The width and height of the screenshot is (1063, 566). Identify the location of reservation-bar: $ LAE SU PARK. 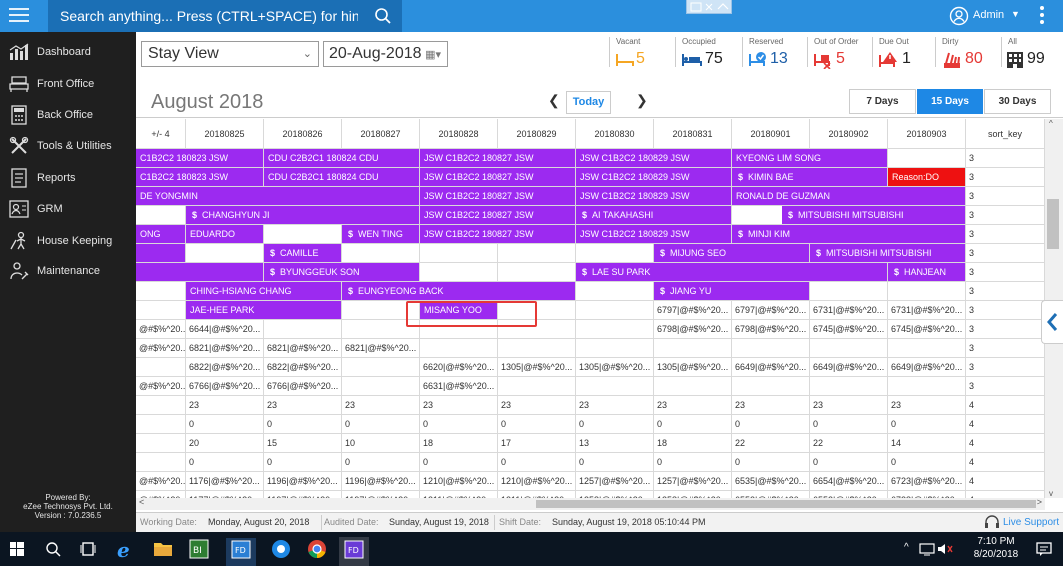
(731, 272).